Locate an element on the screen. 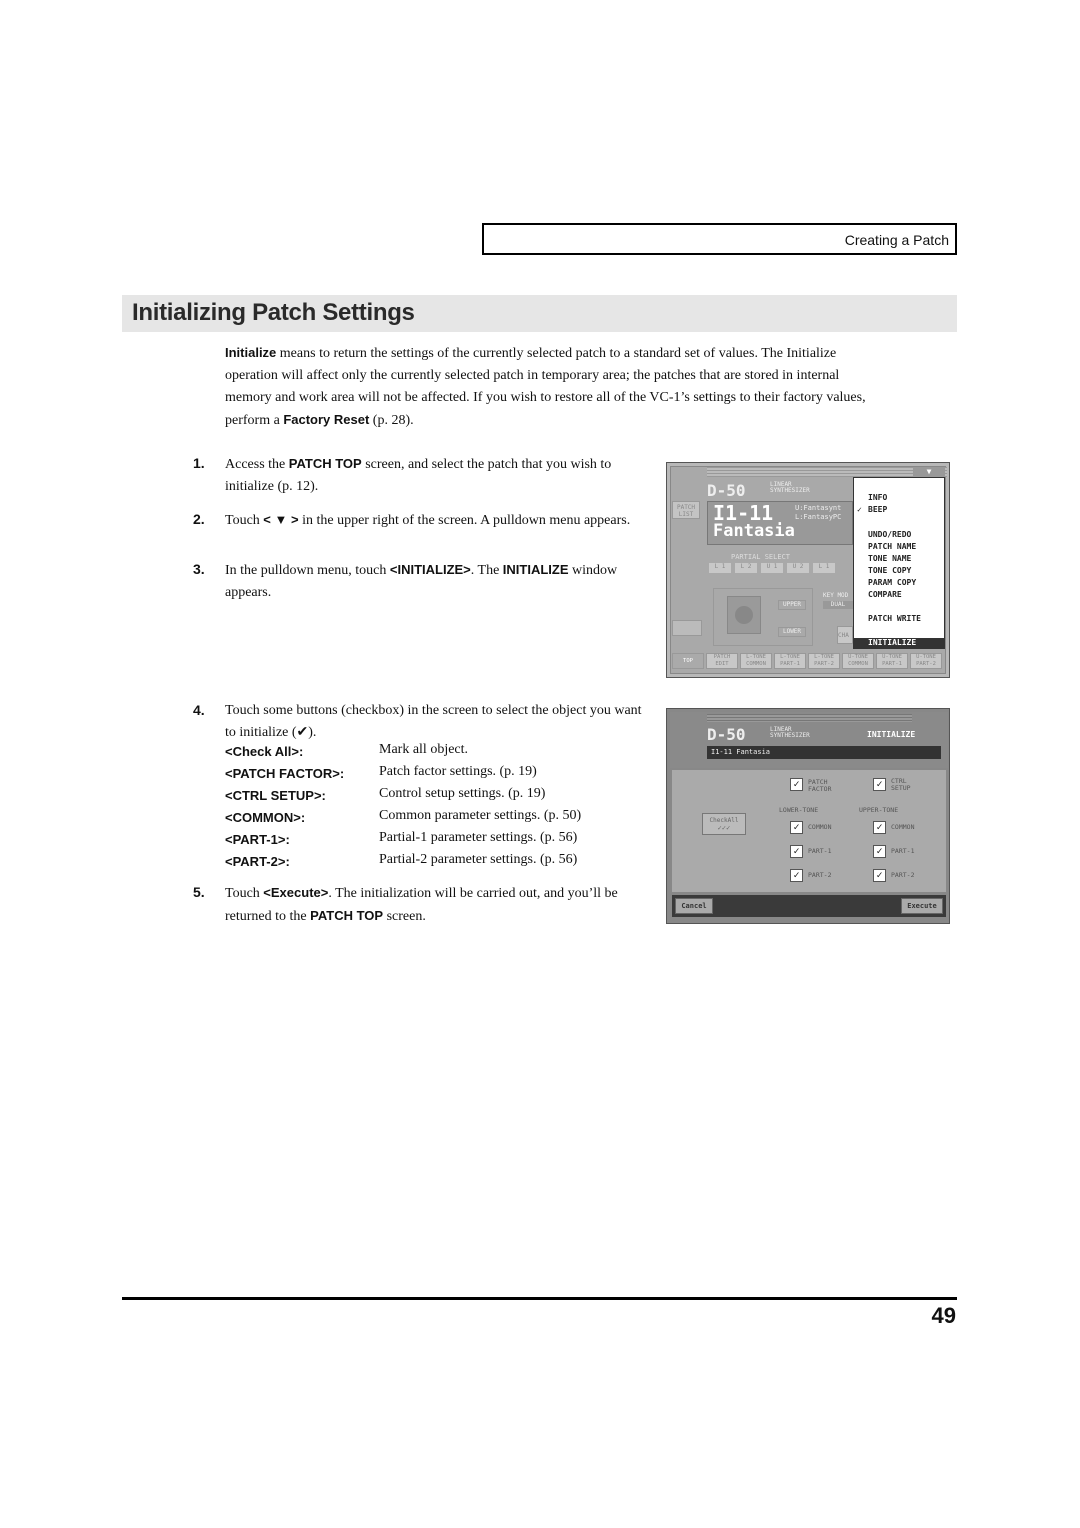 This screenshot has height=1528, width=1080. upper-common-label: COMMON is located at coordinates (903, 827).